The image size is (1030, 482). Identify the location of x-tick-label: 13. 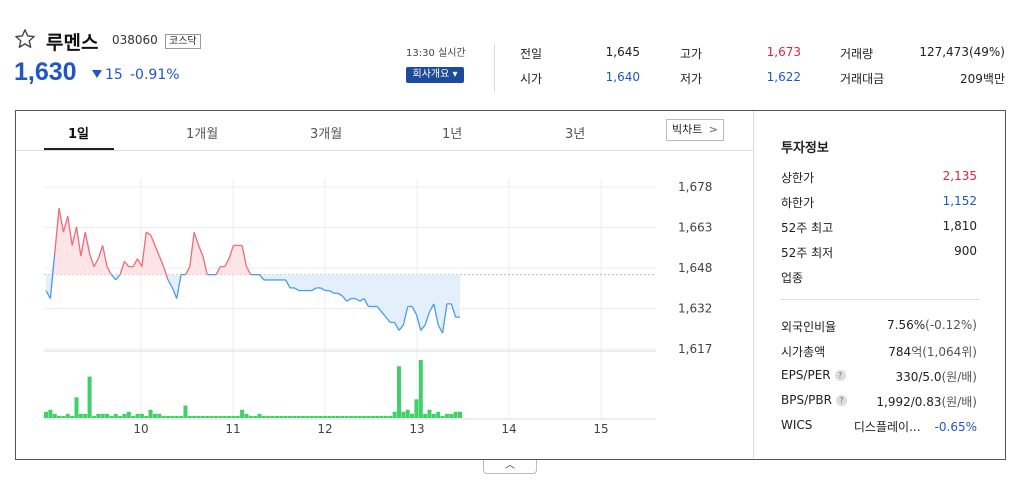
(416, 429).